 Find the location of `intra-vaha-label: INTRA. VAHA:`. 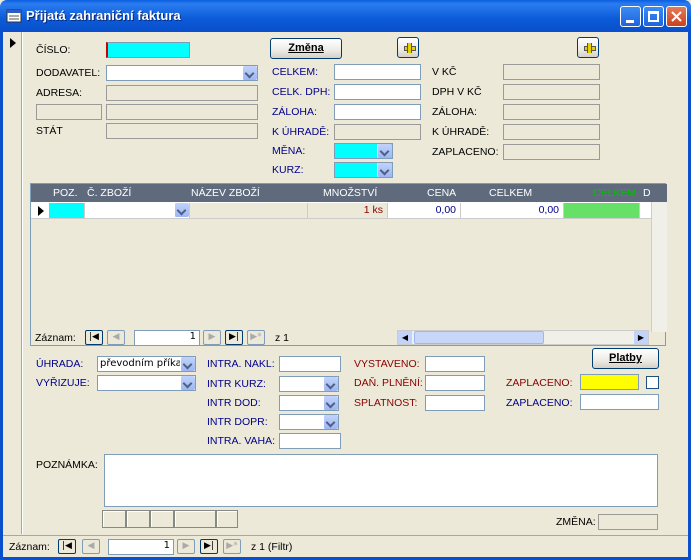

intra-vaha-label: INTRA. VAHA: is located at coordinates (241, 441).